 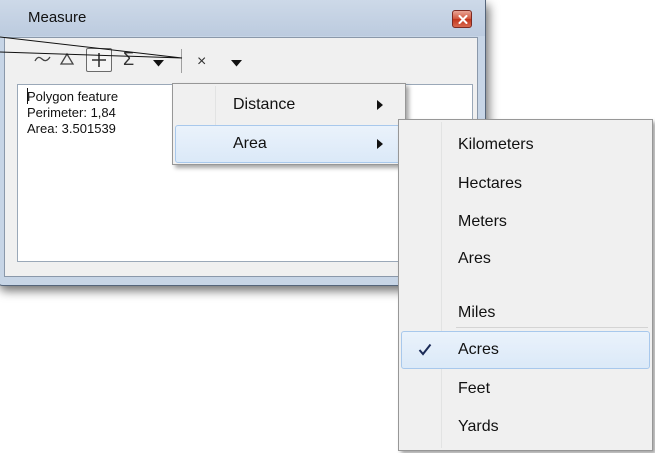 I want to click on menu-item-ares-label: Ares, so click(x=474, y=258).